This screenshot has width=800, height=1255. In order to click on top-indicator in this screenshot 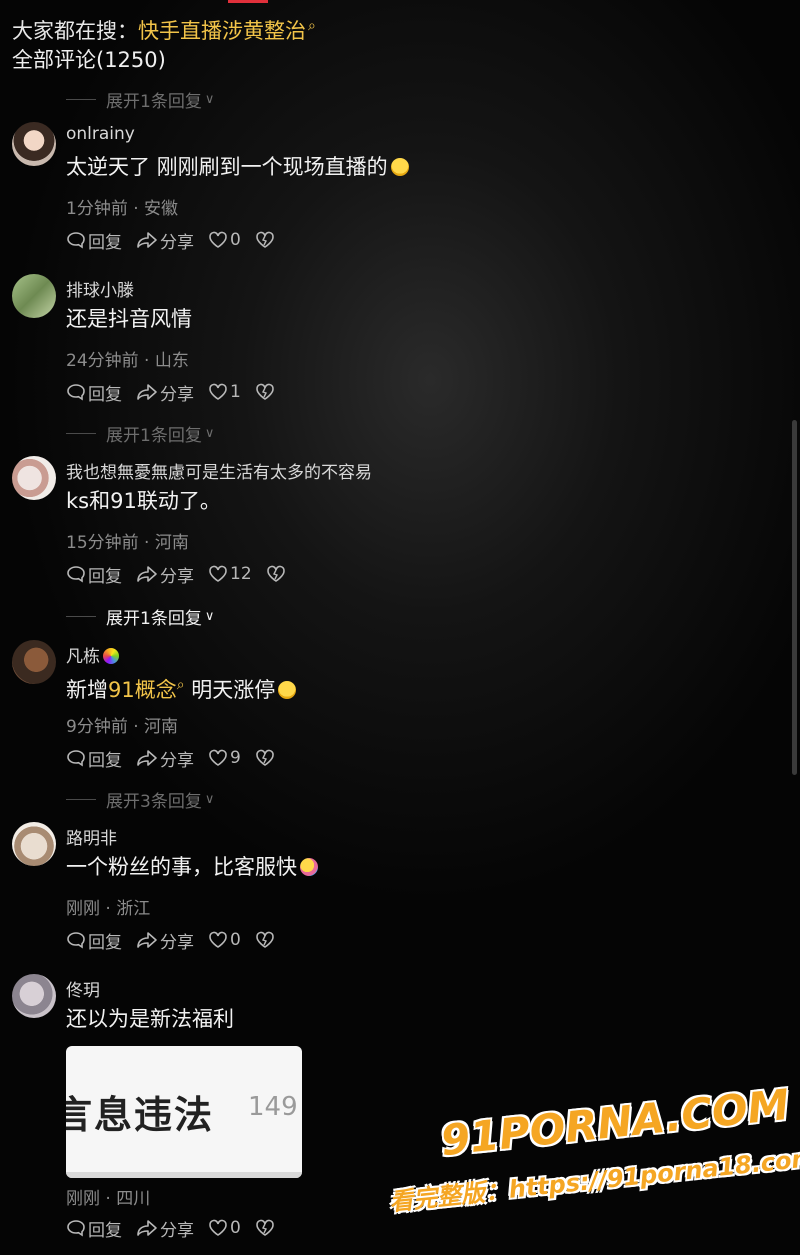, I will do `click(248, 1)`.